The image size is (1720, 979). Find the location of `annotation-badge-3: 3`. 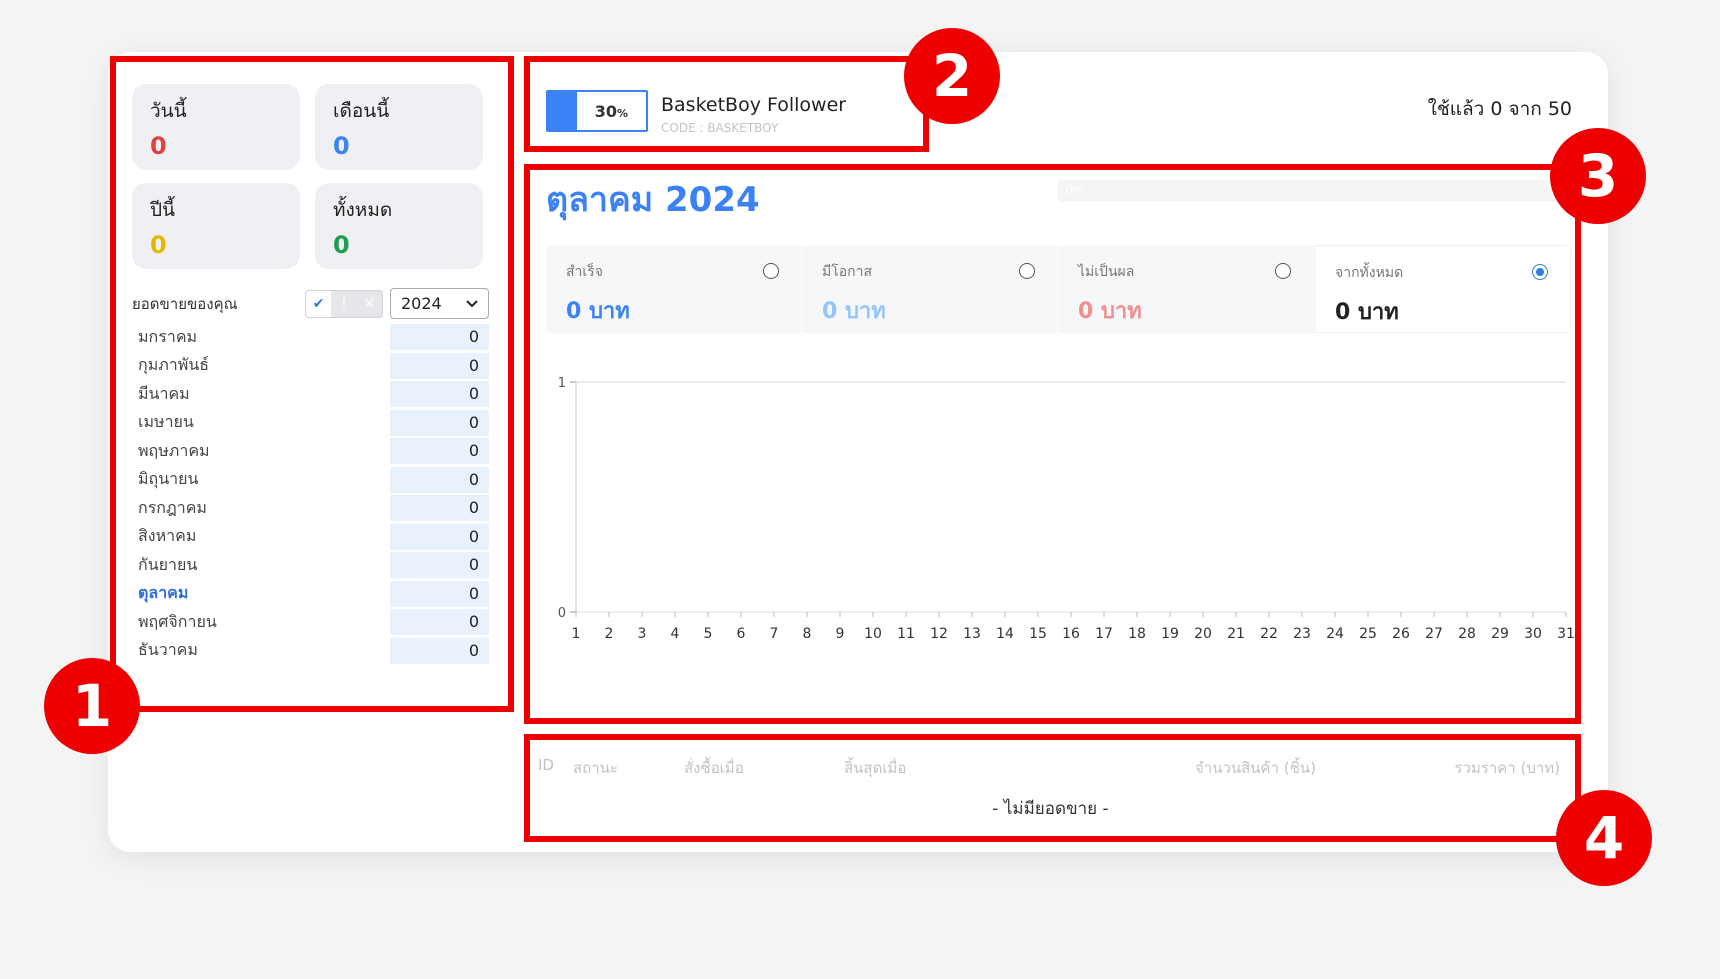

annotation-badge-3: 3 is located at coordinates (1598, 176).